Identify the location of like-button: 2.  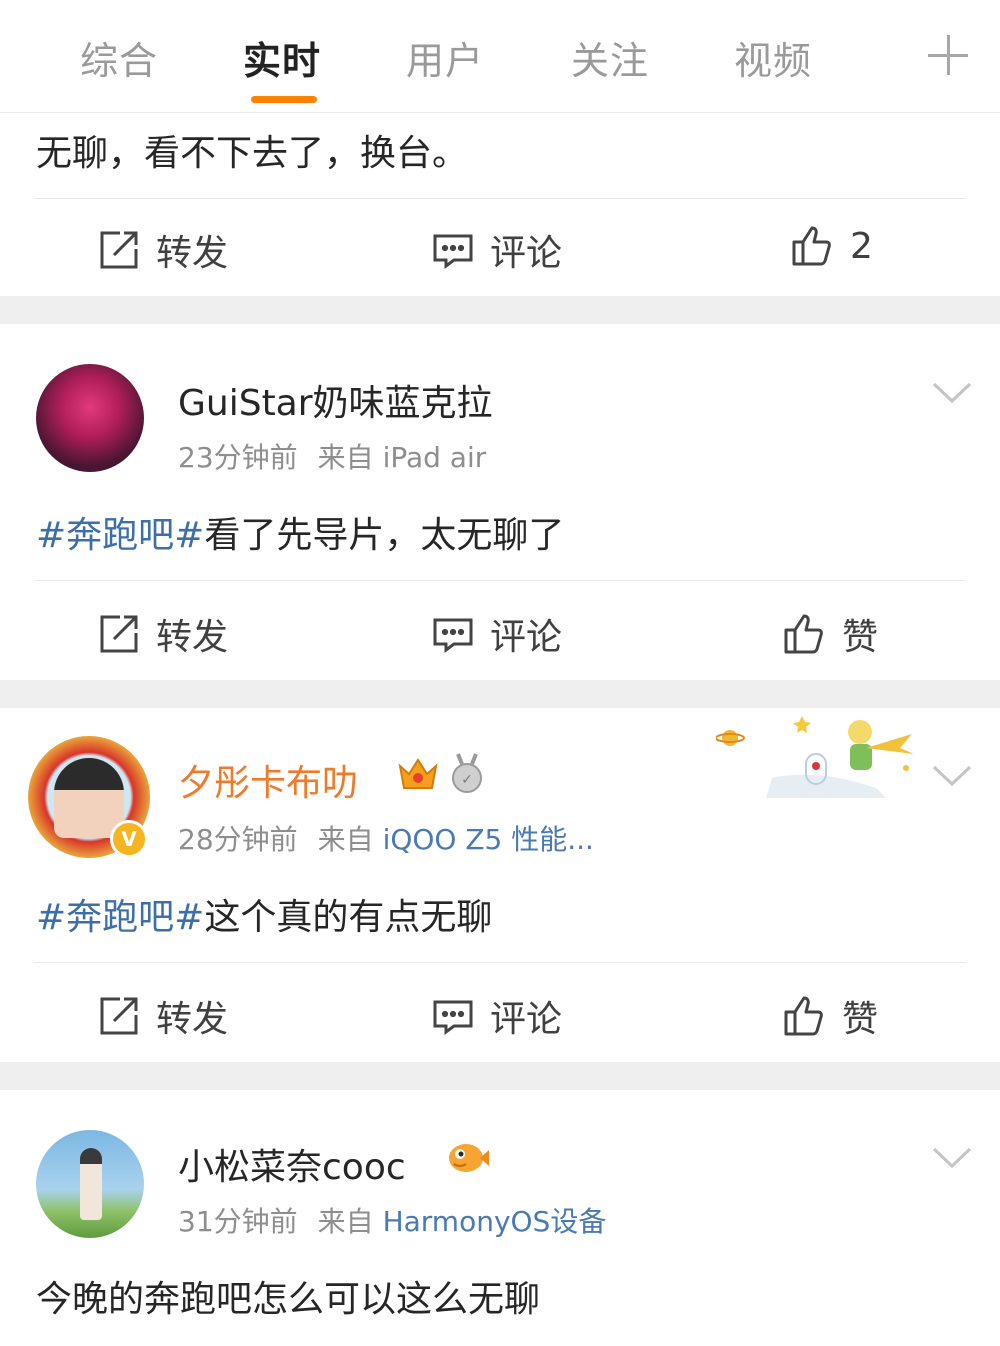
(831, 246).